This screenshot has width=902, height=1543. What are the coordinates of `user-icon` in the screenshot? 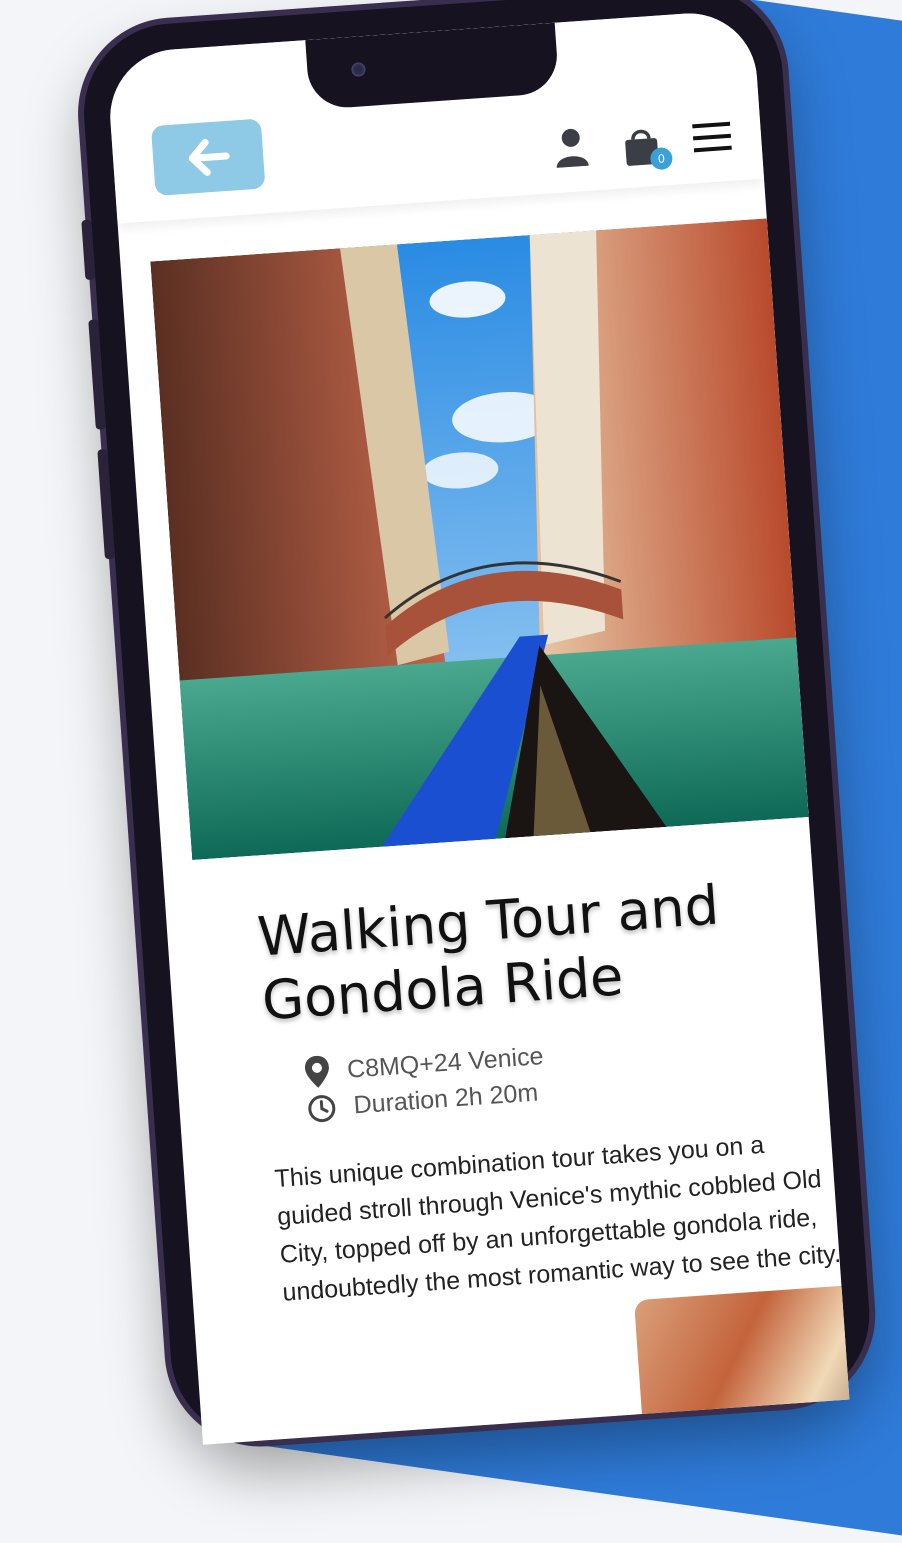 It's located at (571, 149).